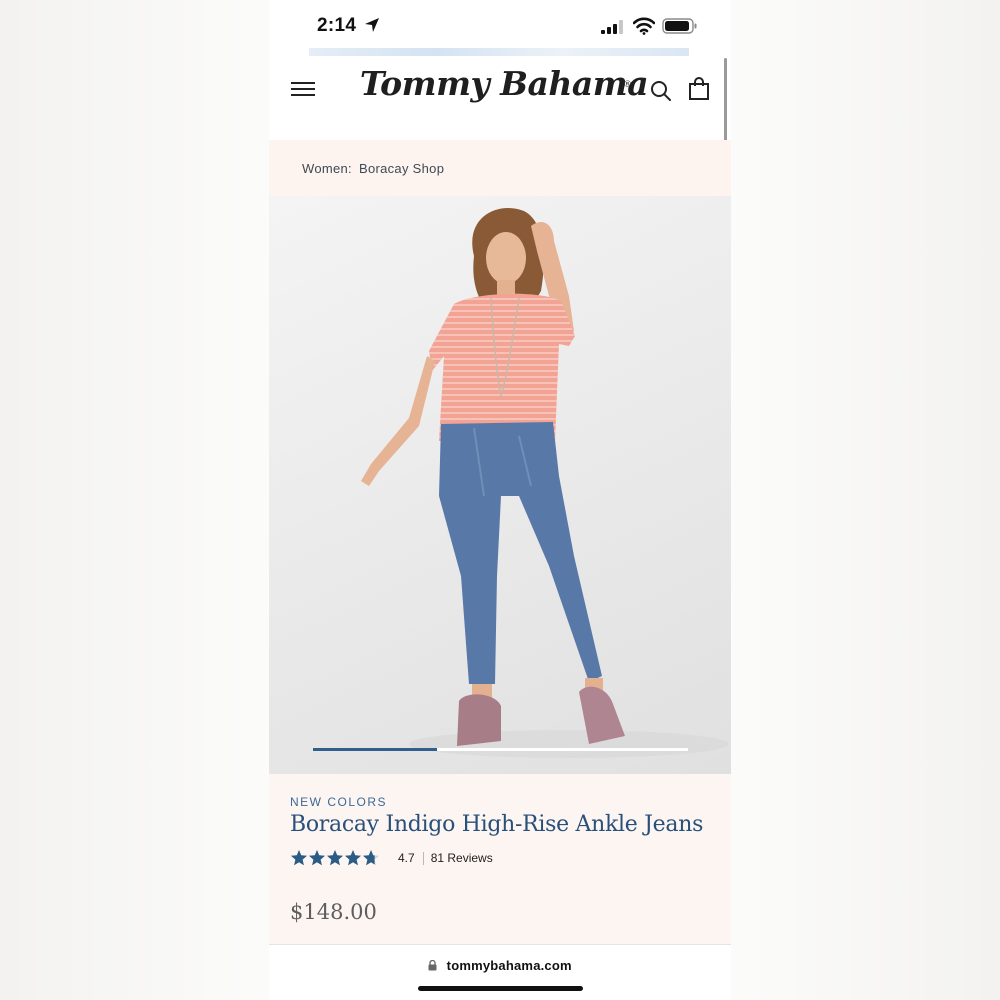 Image resolution: width=1000 pixels, height=1000 pixels. What do you see at coordinates (499, 52) in the screenshot?
I see `top-banner-strip` at bounding box center [499, 52].